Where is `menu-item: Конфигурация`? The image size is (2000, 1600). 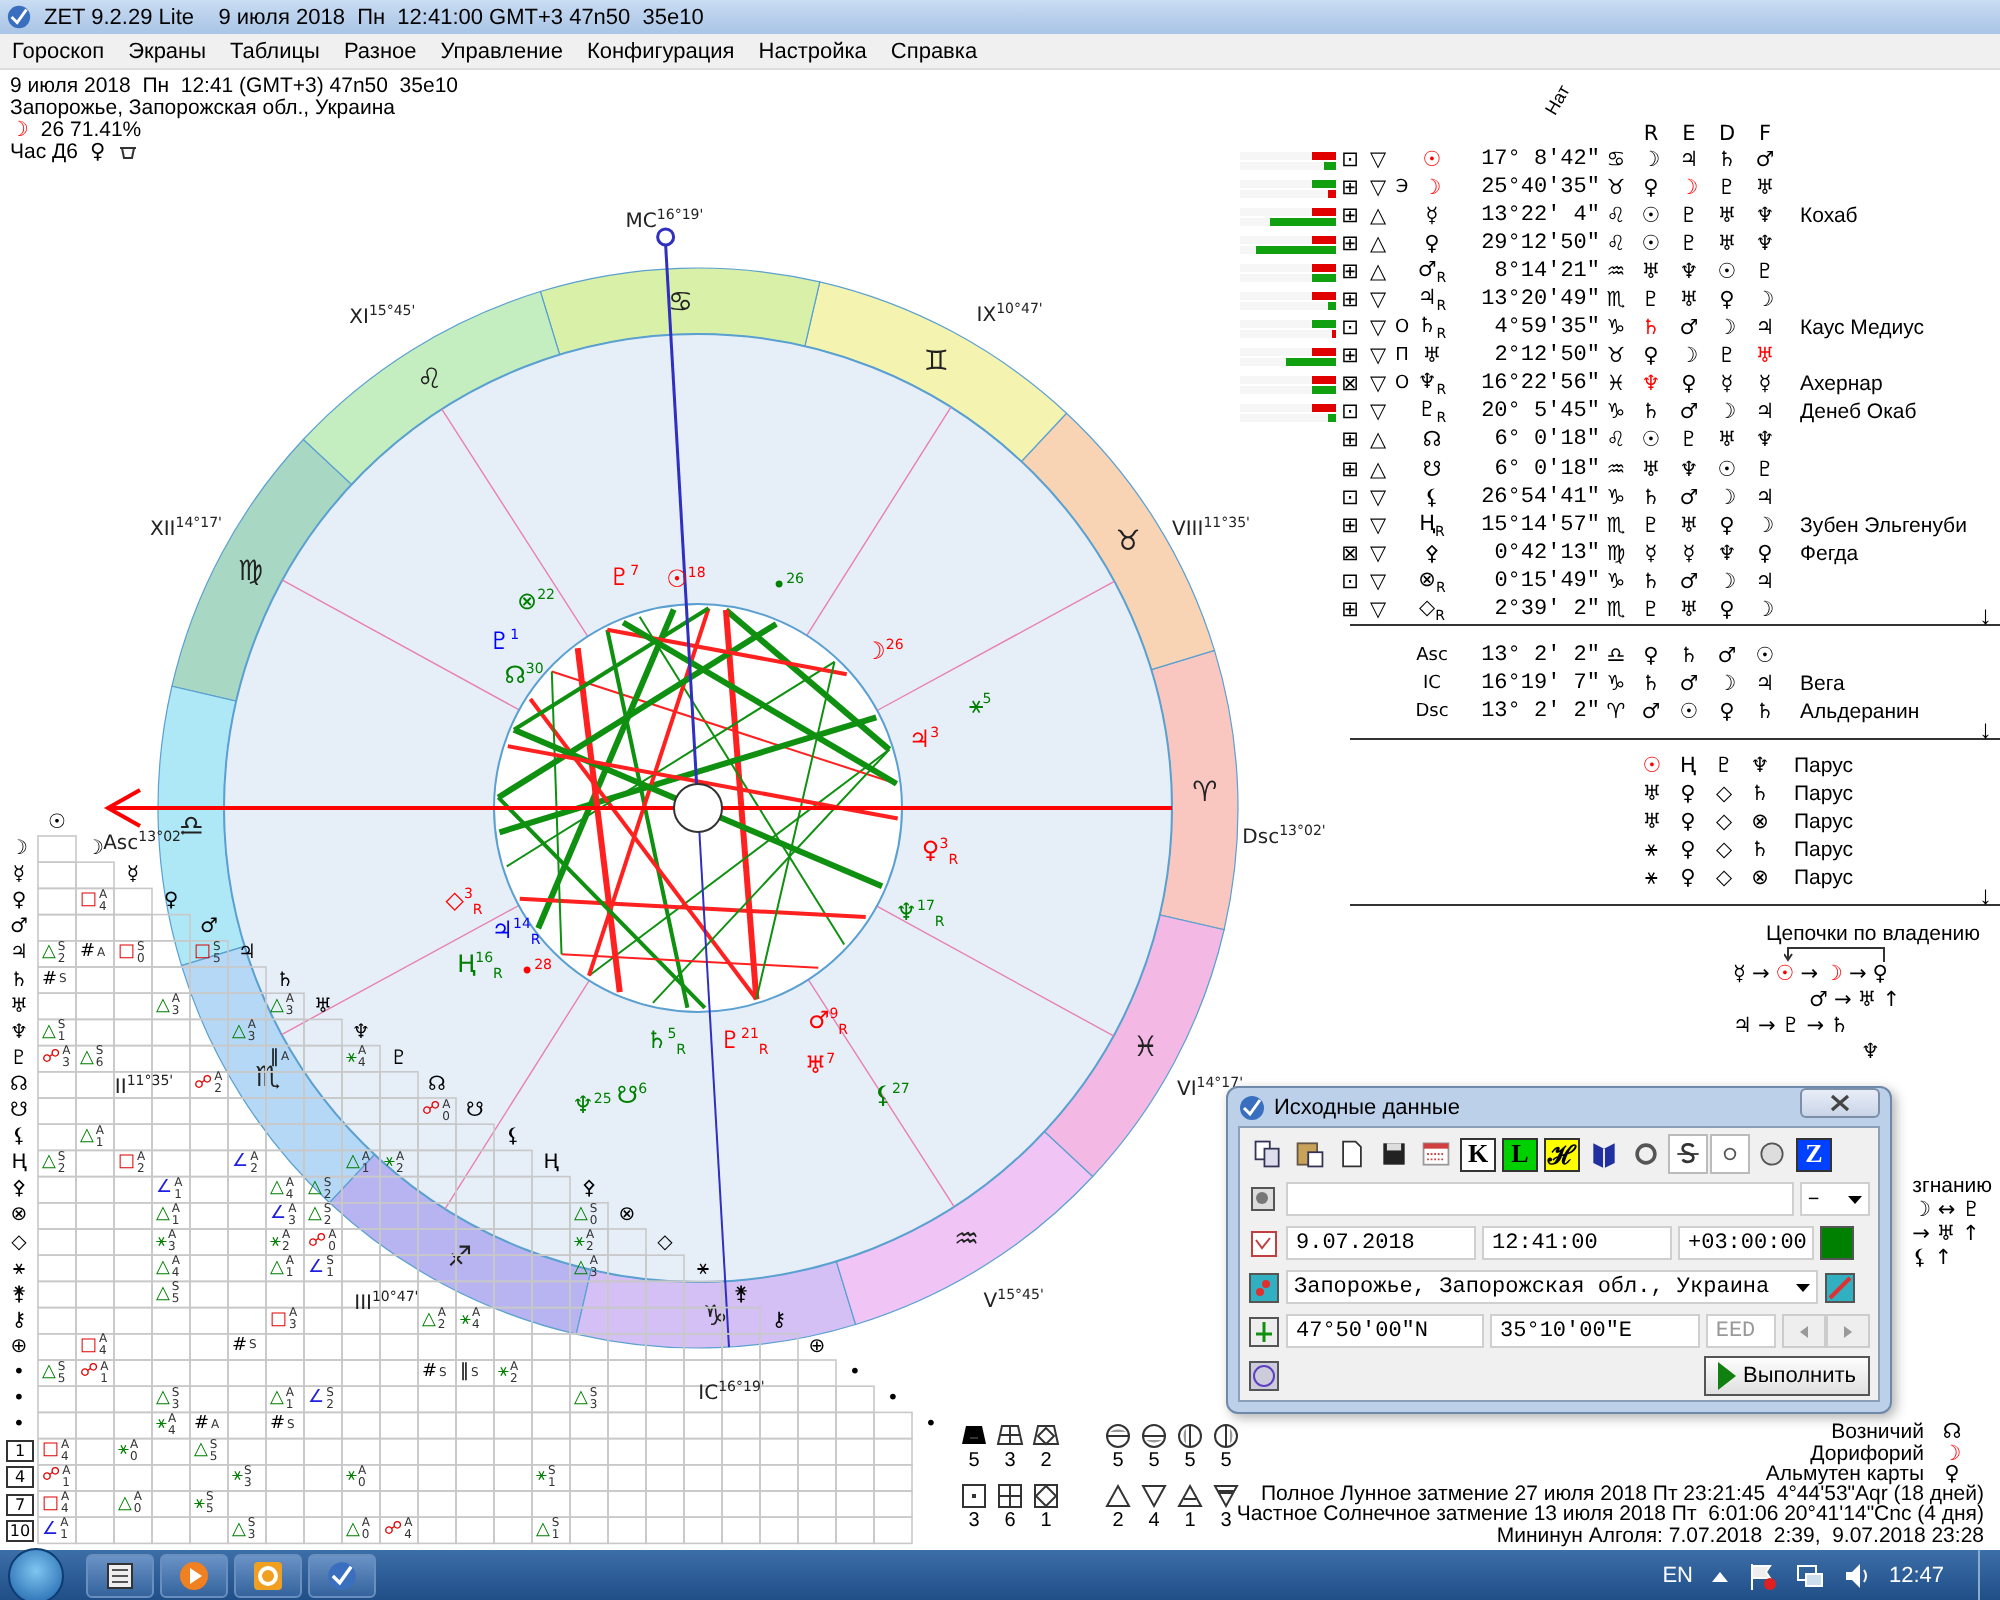 menu-item: Конфигурация is located at coordinates (660, 51).